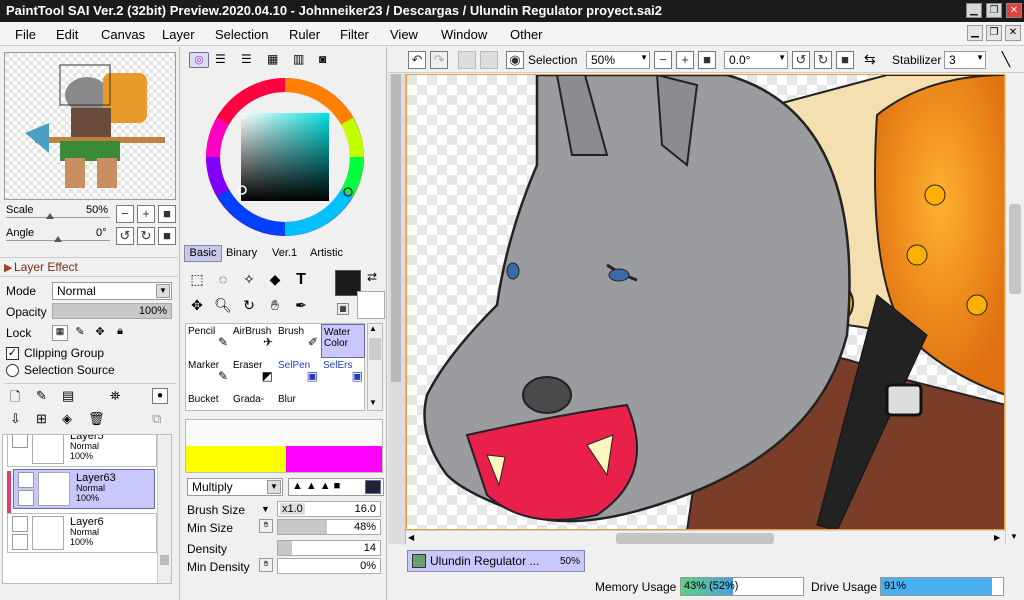 The height and width of the screenshot is (600, 1024). What do you see at coordinates (618, 60) in the screenshot?
I see `zoom-select: 50% ▼` at bounding box center [618, 60].